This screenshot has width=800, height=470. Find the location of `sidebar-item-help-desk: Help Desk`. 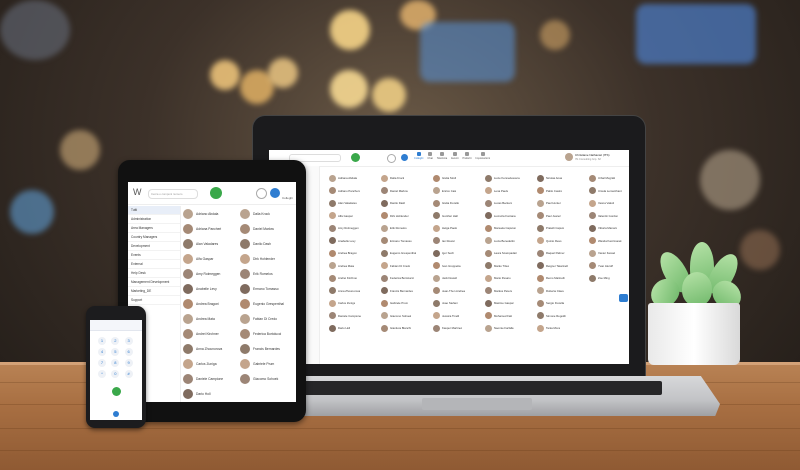

sidebar-item-help-desk: Help Desk is located at coordinates (154, 273).